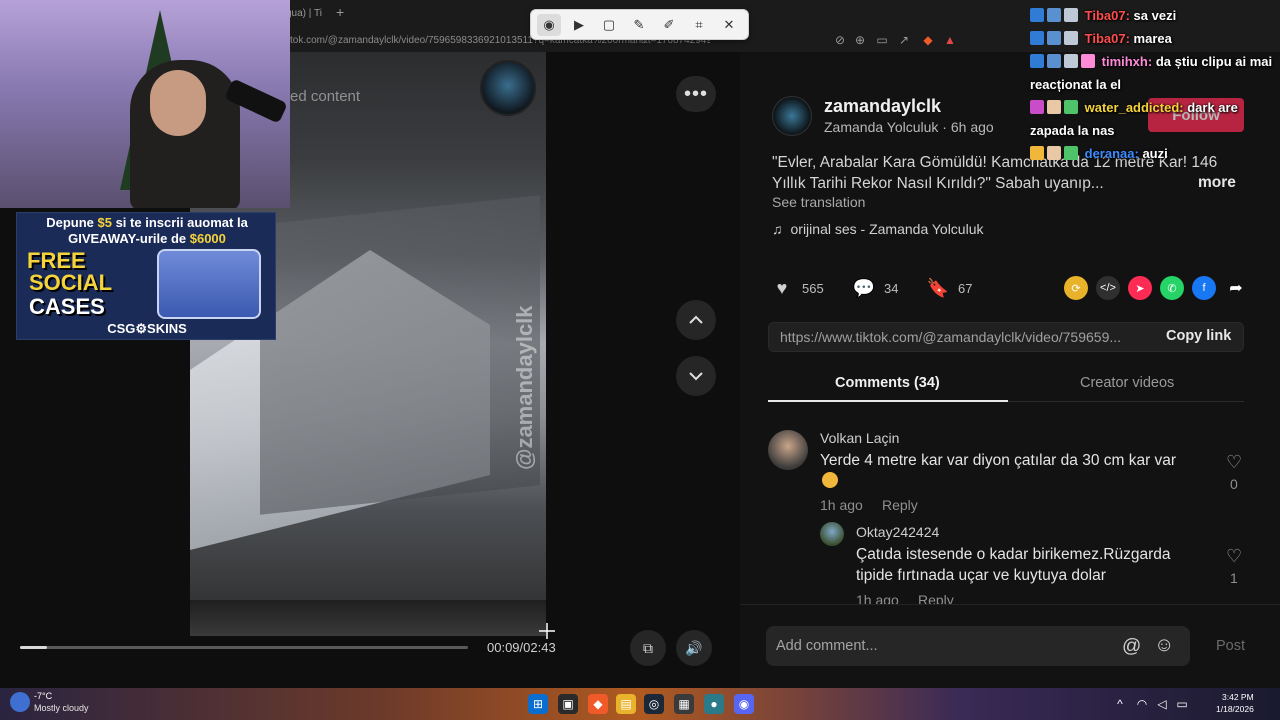  Describe the element at coordinates (654, 704) in the screenshot. I see `steam-icon: ◎` at that location.